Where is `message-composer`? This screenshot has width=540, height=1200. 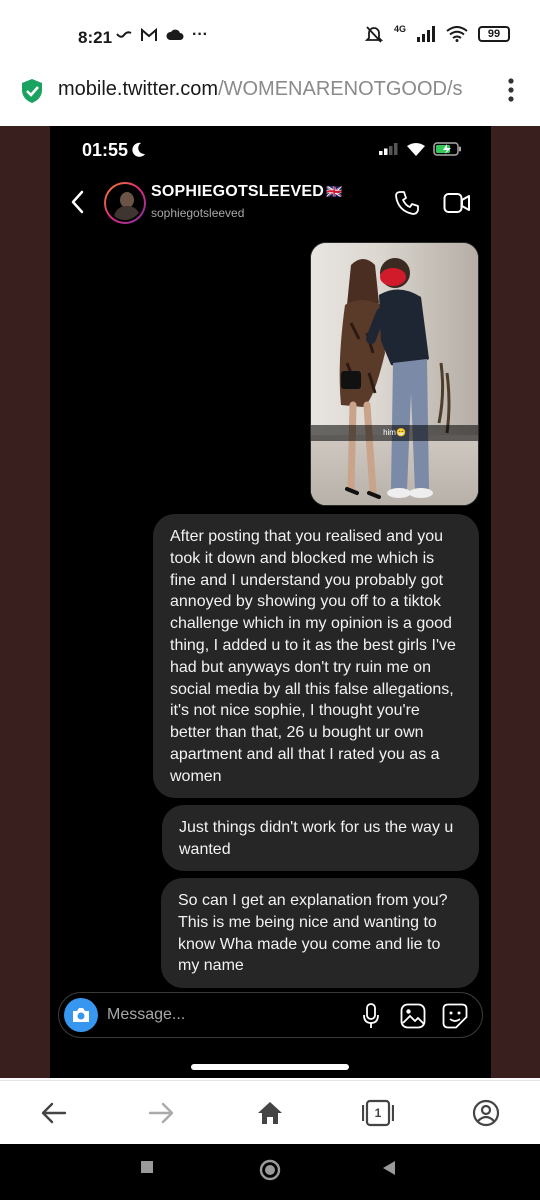 message-composer is located at coordinates (270, 1015).